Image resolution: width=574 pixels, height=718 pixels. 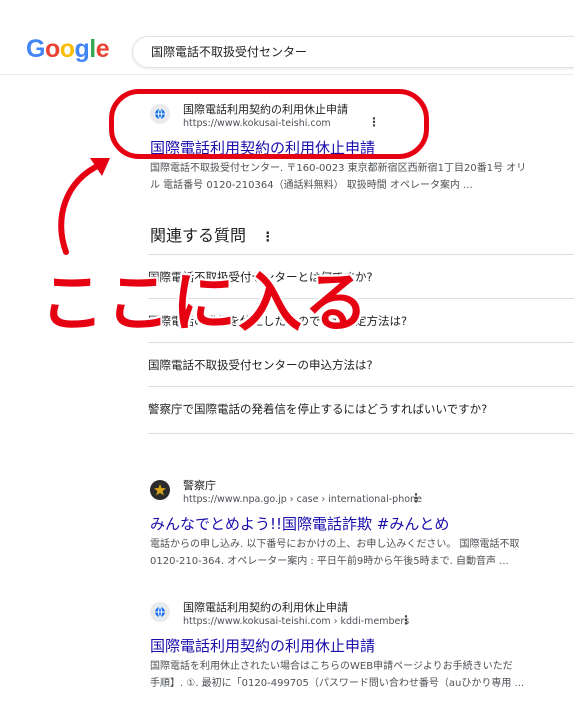 I want to click on search-query-text: 国際電話不取扱受付センター, so click(x=229, y=51).